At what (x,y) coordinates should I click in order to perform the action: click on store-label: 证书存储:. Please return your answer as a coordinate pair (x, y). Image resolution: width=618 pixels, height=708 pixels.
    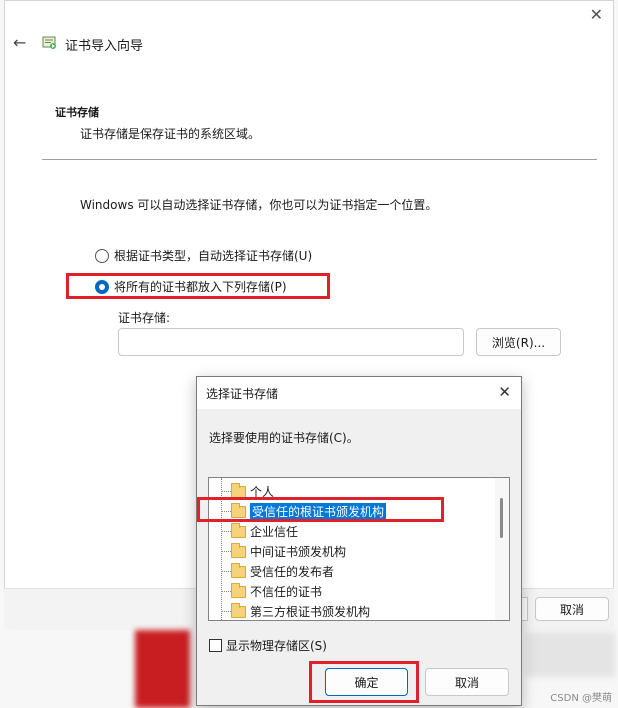
    Looking at the image, I should click on (144, 318).